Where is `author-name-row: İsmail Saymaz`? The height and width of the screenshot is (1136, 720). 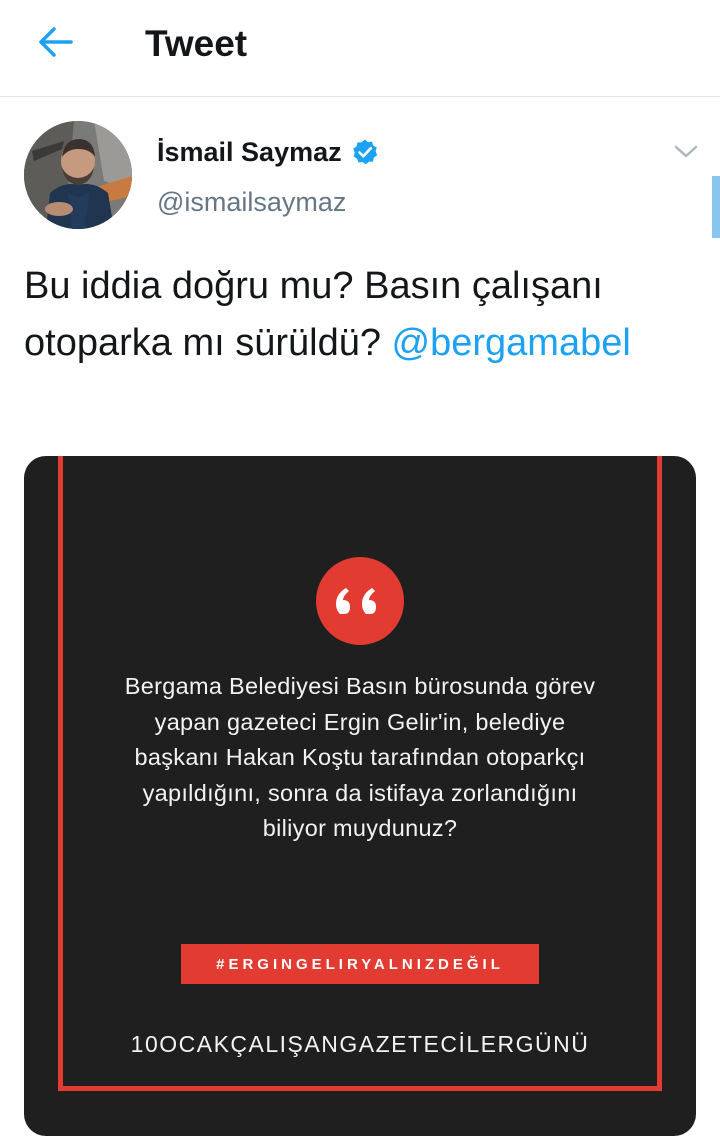 author-name-row: İsmail Saymaz is located at coordinates (268, 152).